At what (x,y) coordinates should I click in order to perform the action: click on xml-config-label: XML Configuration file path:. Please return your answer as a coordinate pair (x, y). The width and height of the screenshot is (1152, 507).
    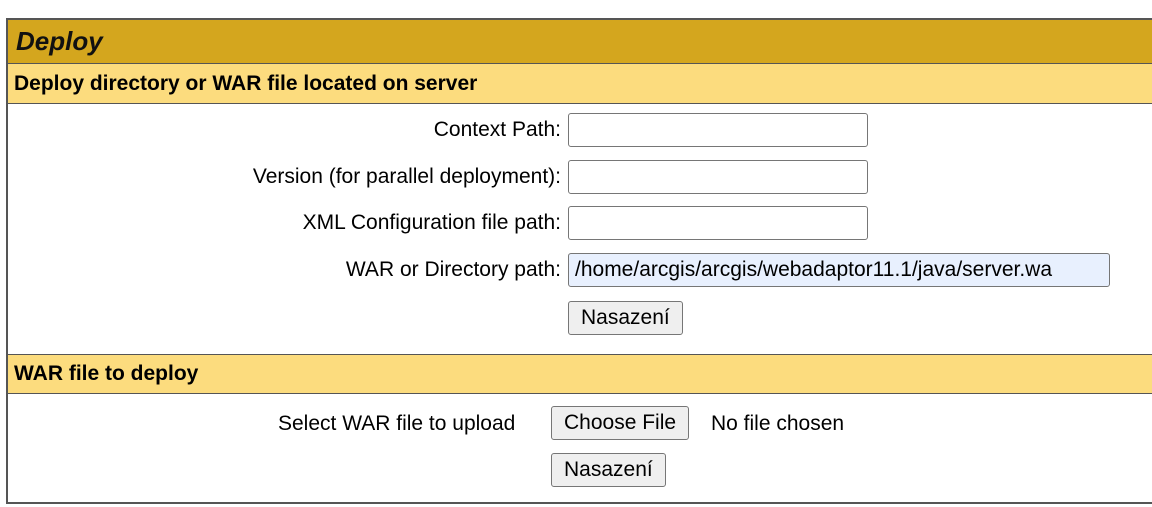
    Looking at the image, I should click on (431, 222).